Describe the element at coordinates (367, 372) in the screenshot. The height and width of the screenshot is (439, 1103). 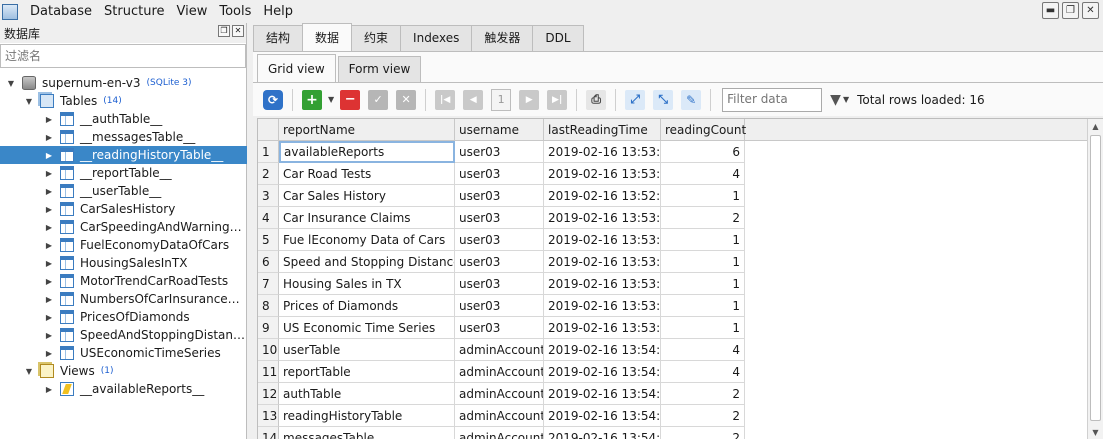
I see `table-cell: reportTable` at that location.